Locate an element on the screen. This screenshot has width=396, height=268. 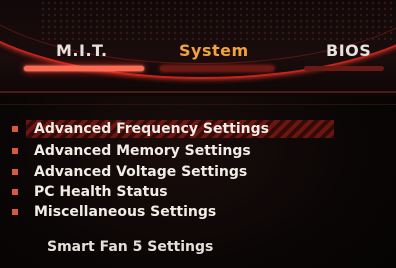
menu-item-label: Advanced Voltage Settings is located at coordinates (141, 172).